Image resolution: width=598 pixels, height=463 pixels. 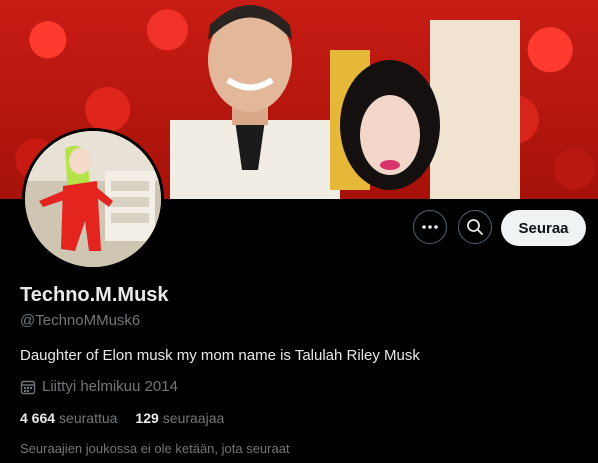 I want to click on search-profile-button, so click(x=475, y=227).